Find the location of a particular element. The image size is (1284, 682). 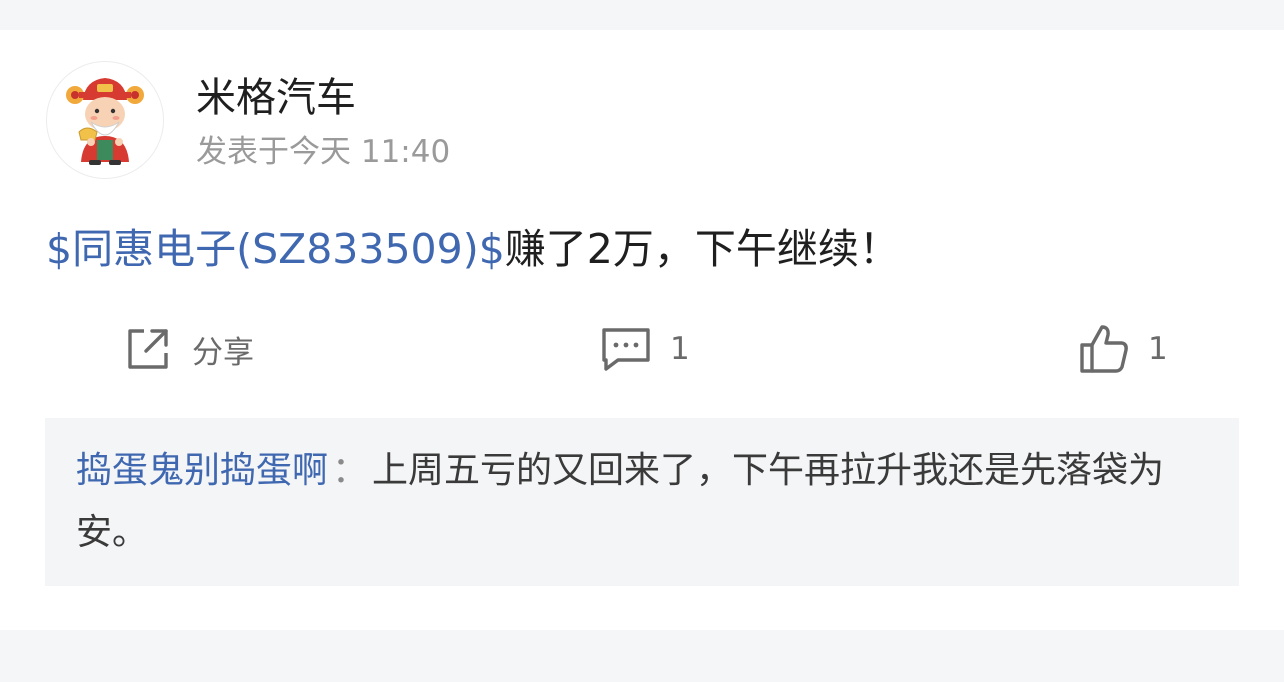

like-count: 1 is located at coordinates (1158, 349).